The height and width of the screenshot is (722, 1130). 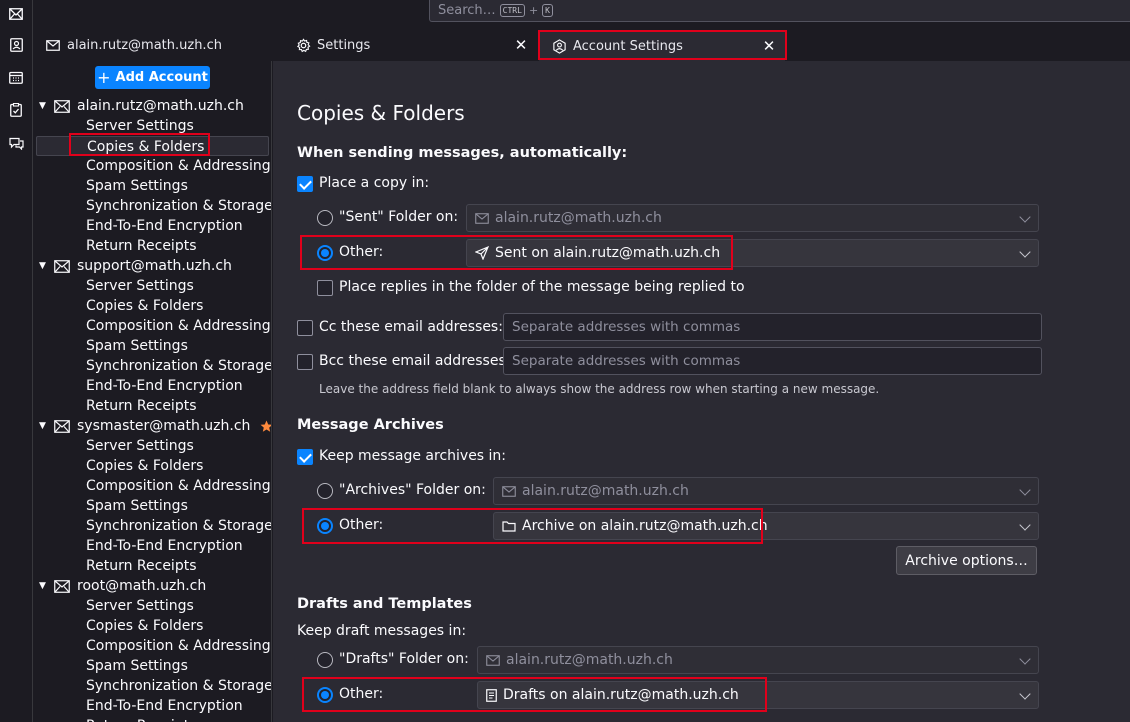 What do you see at coordinates (482, 253) in the screenshot?
I see `send-icon` at bounding box center [482, 253].